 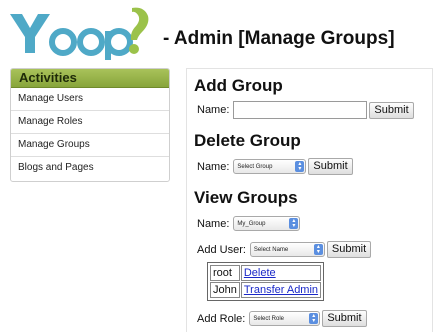 I want to click on delete-group-heading: Delete Group, so click(x=247, y=140).